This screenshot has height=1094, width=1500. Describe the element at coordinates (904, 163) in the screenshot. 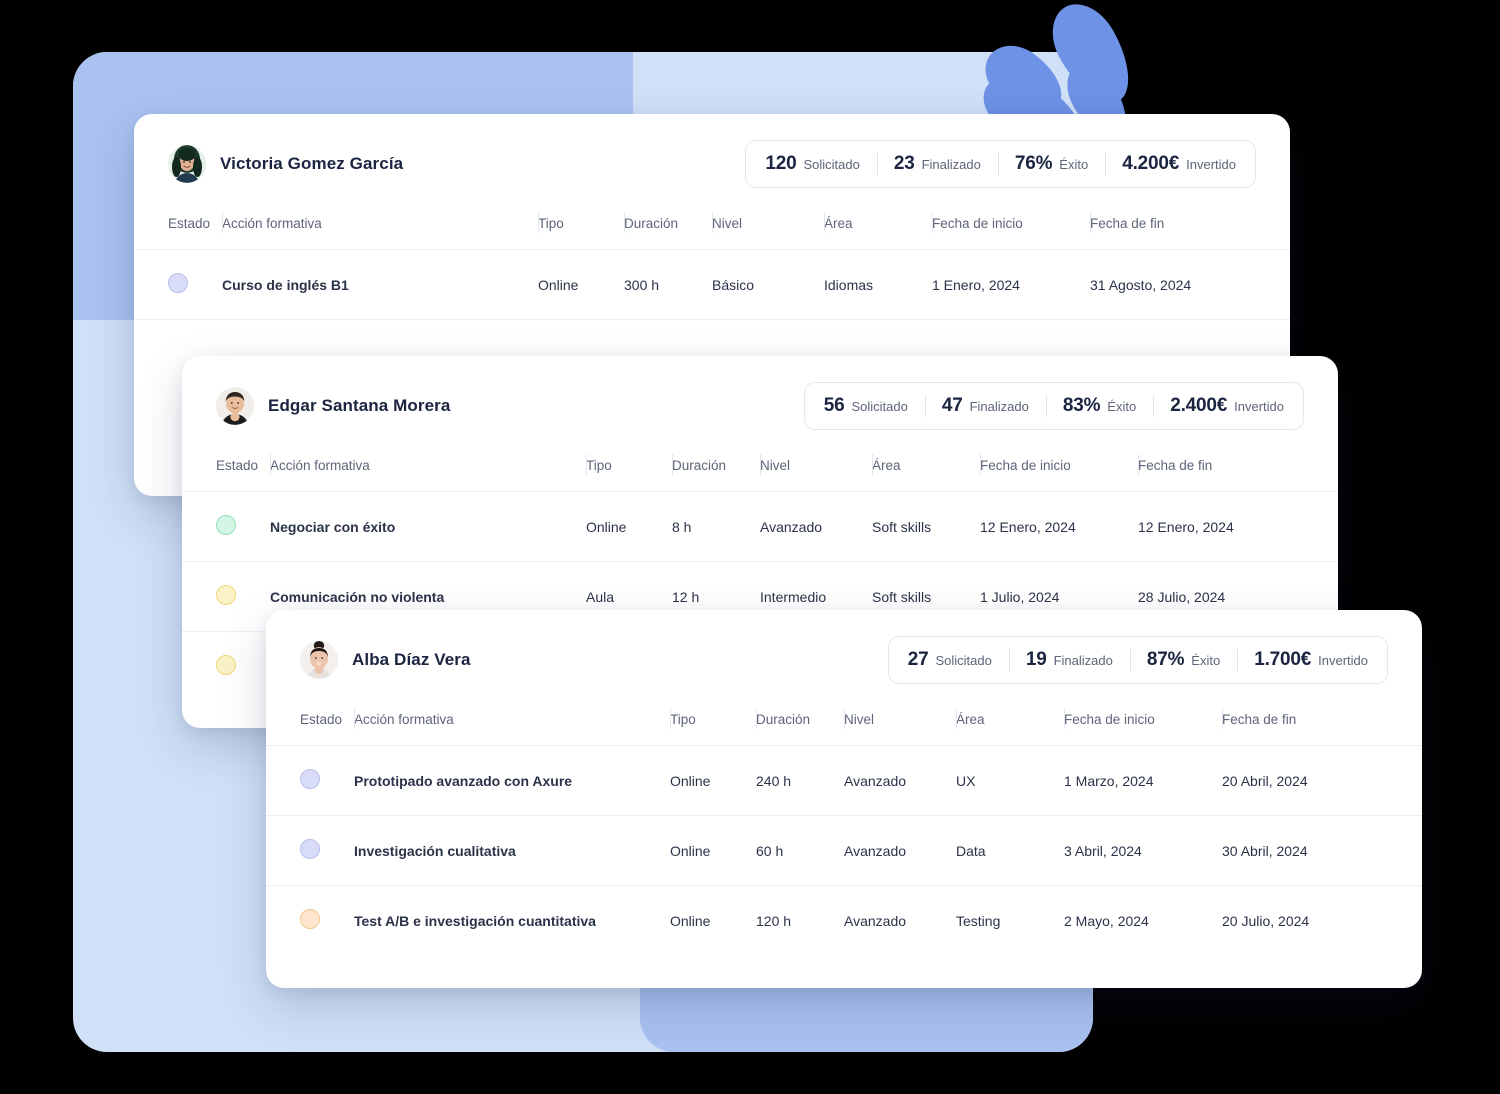

I see `stat-value: 23` at that location.